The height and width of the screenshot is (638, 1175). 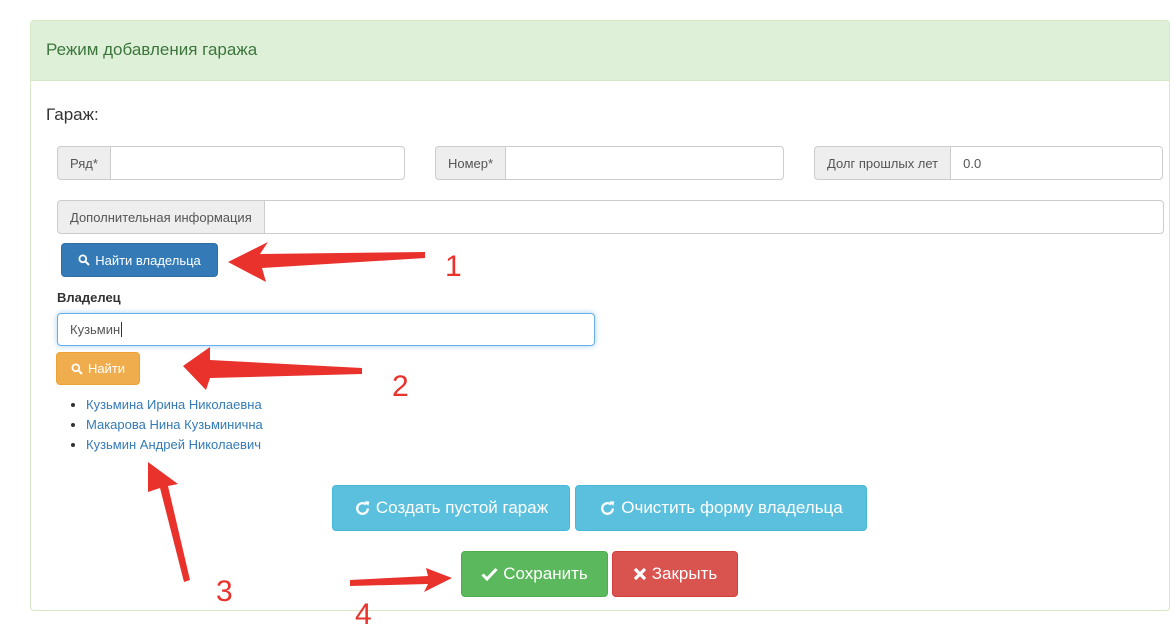 I want to click on annotation-number-4: 4, so click(x=363, y=614).